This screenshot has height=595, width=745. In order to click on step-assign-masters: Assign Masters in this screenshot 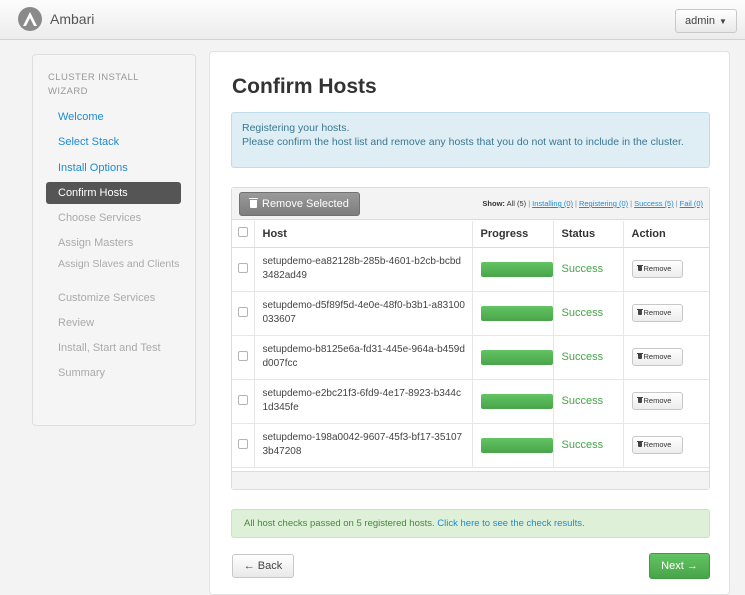, I will do `click(96, 243)`.